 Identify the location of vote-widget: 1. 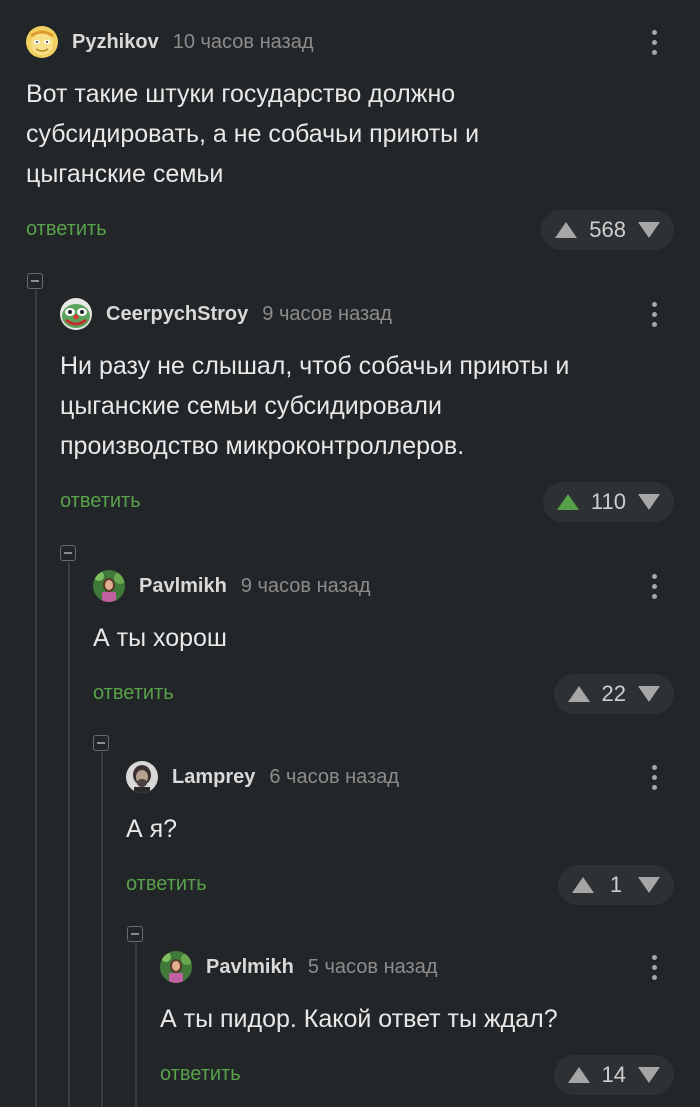
(616, 885).